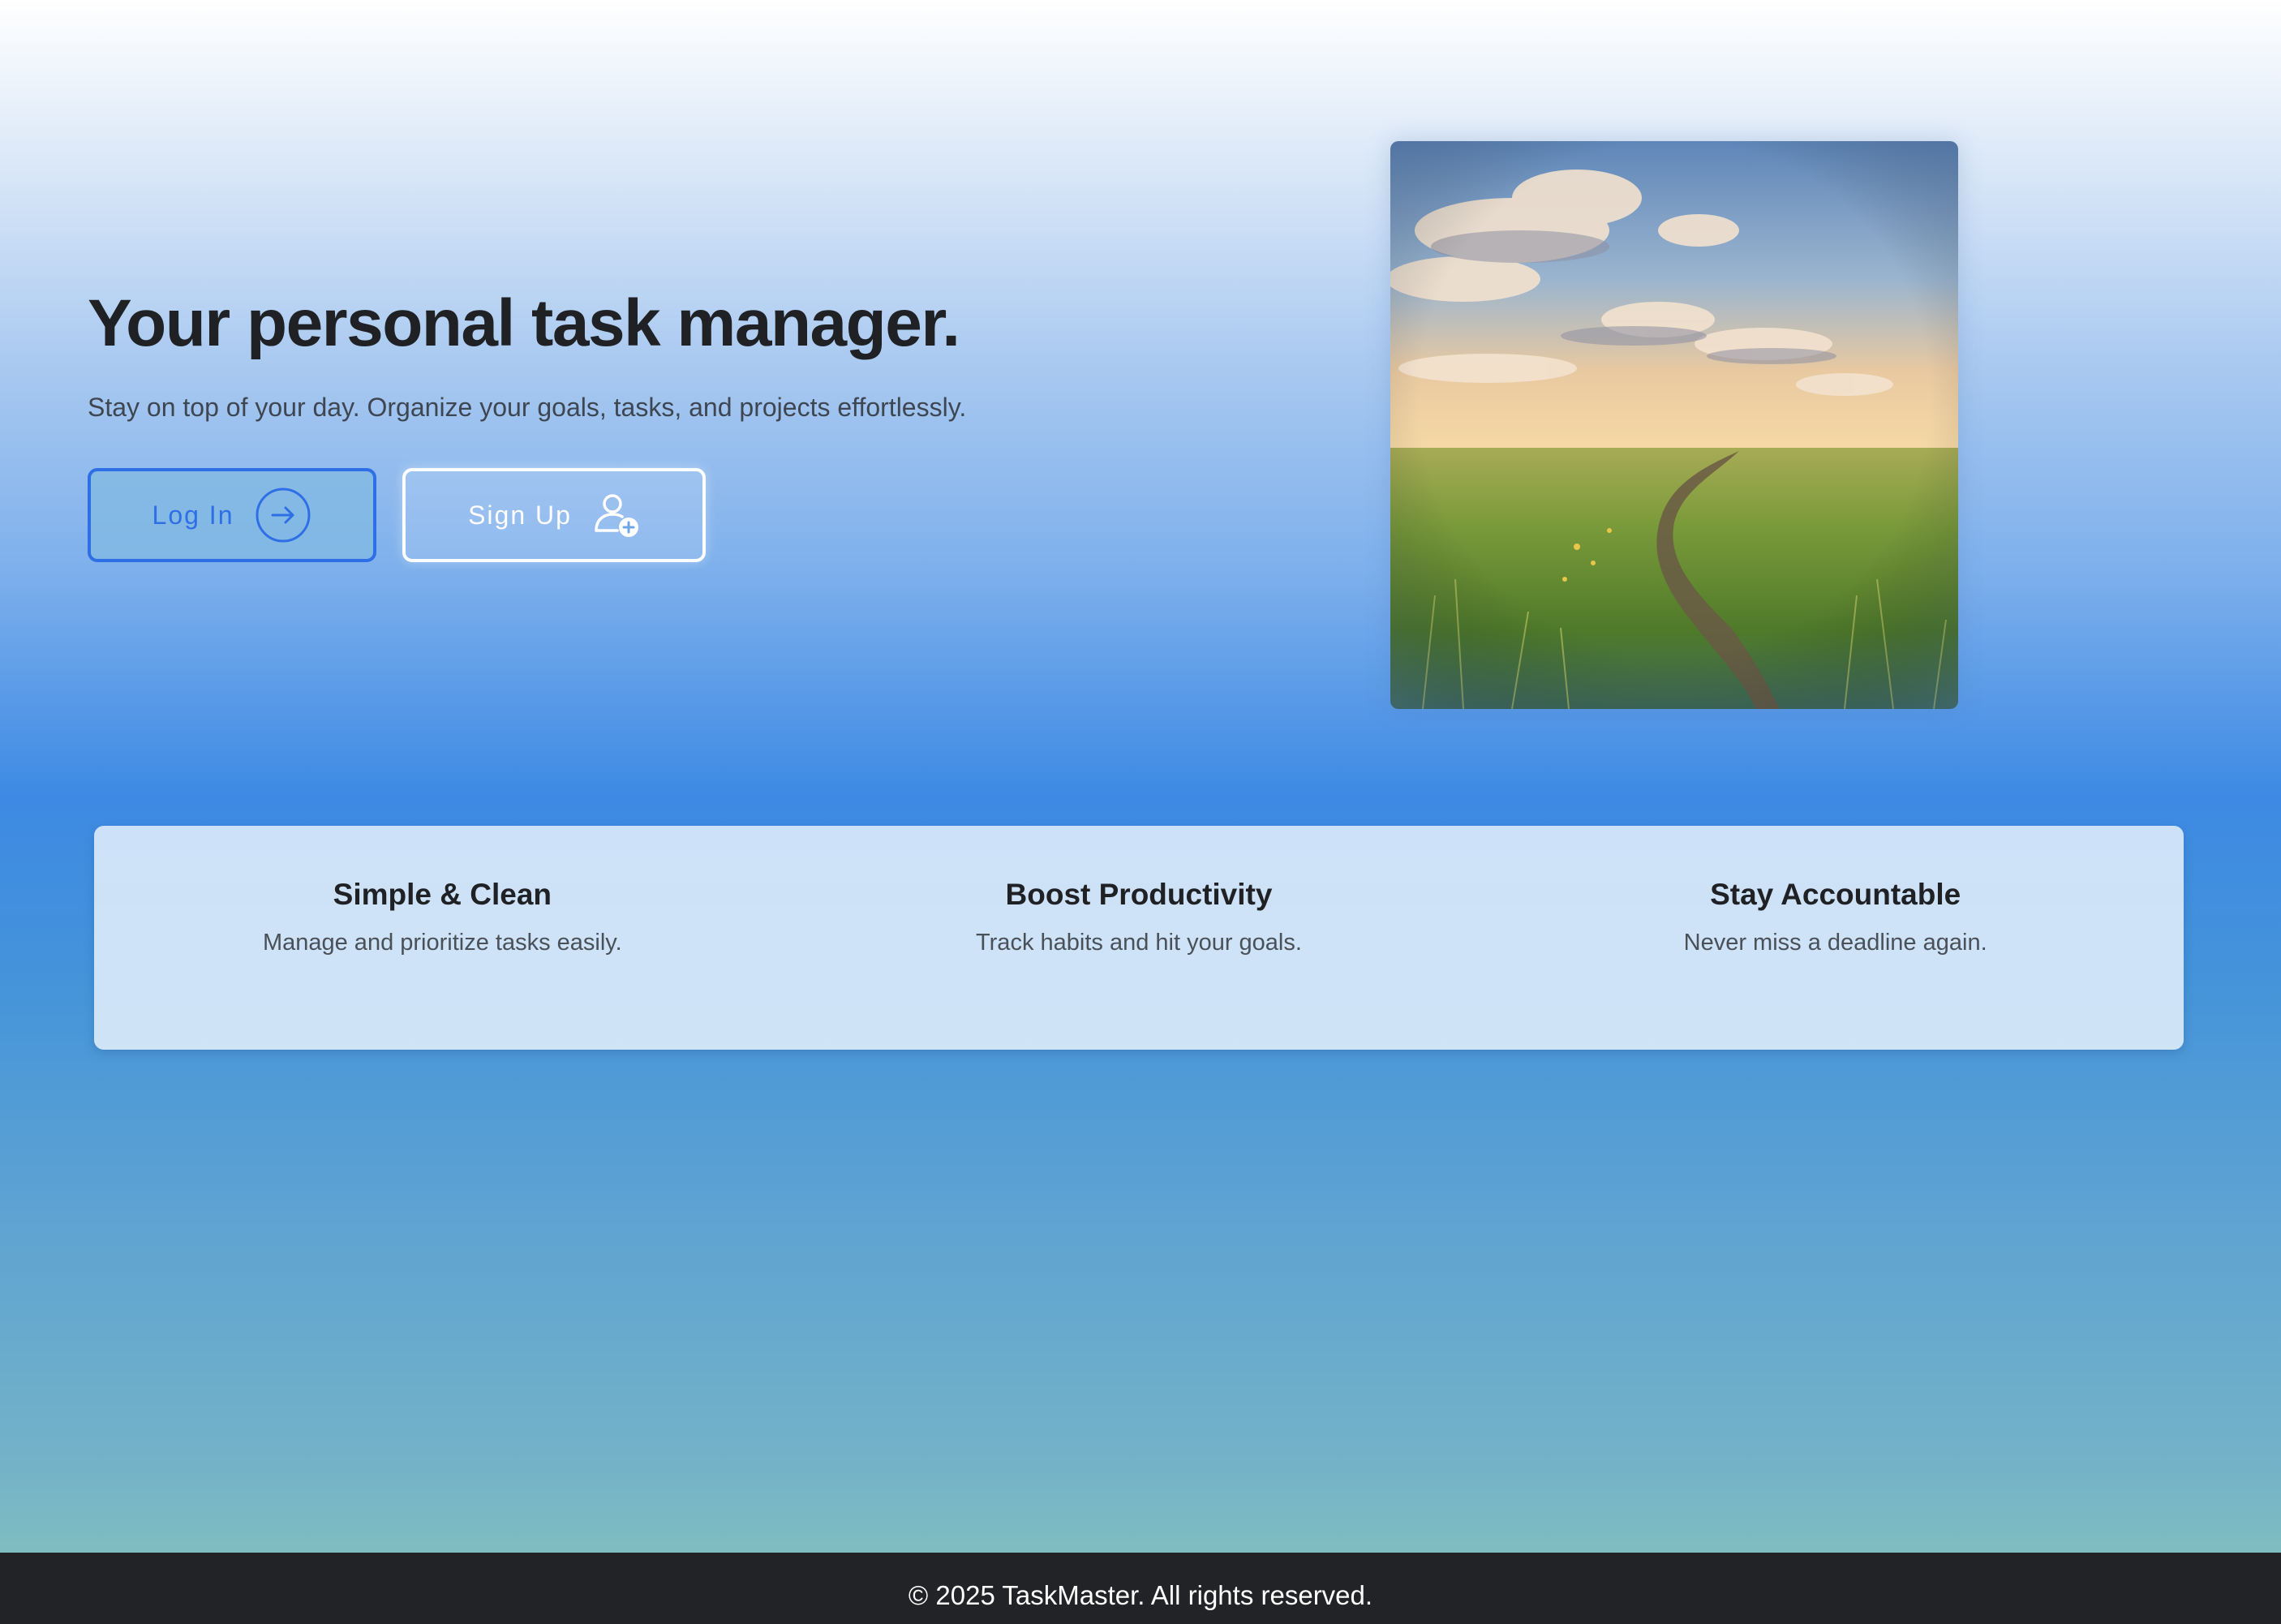 The width and height of the screenshot is (2281, 1624). What do you see at coordinates (442, 894) in the screenshot?
I see `feature-title: Simple & Clean` at bounding box center [442, 894].